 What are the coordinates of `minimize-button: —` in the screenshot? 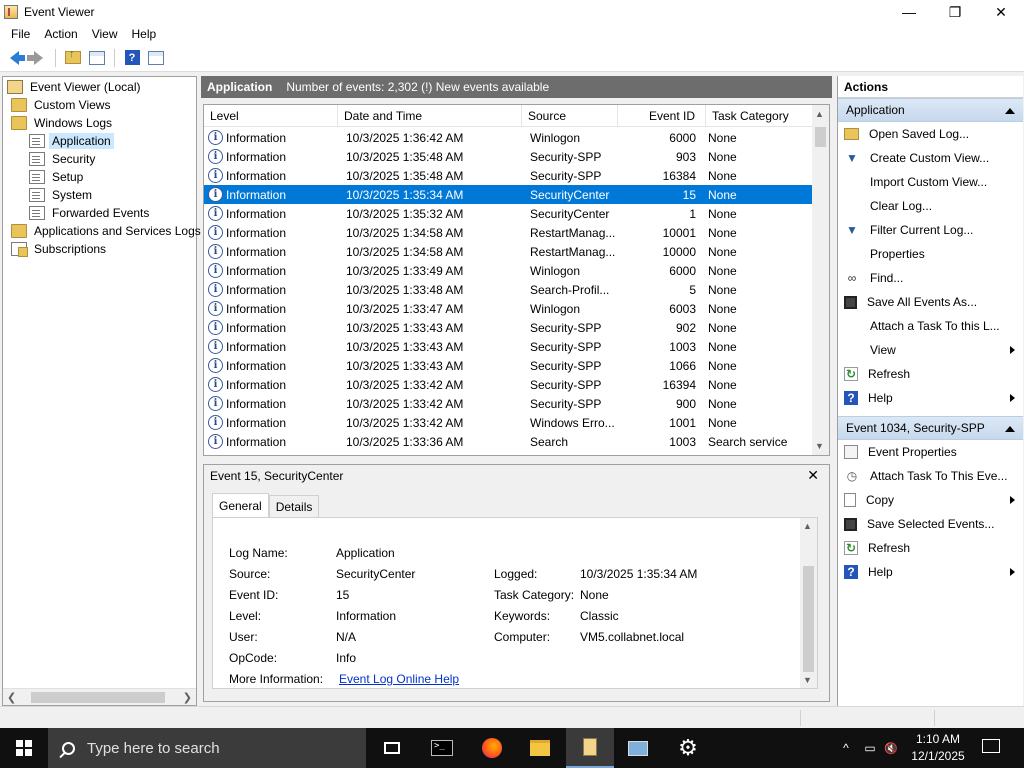 It's located at (909, 12).